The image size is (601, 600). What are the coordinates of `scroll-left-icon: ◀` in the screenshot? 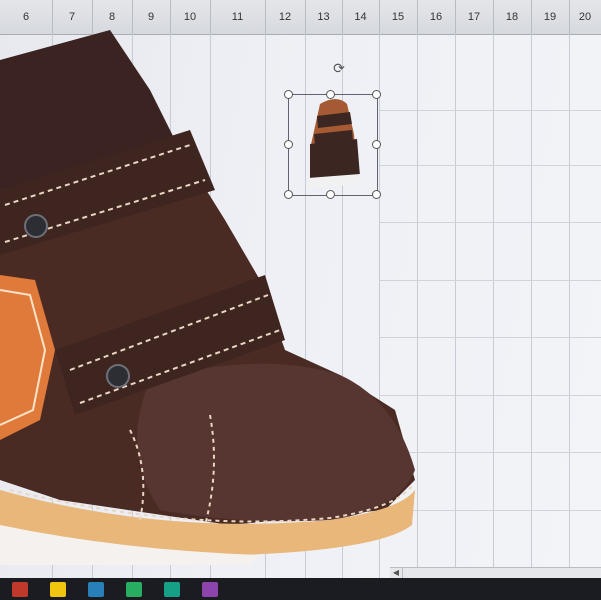 It's located at (396, 573).